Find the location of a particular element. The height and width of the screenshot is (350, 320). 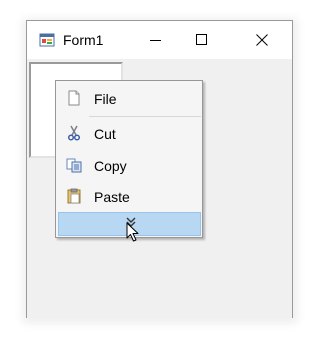

minimize-icon is located at coordinates (155, 40).